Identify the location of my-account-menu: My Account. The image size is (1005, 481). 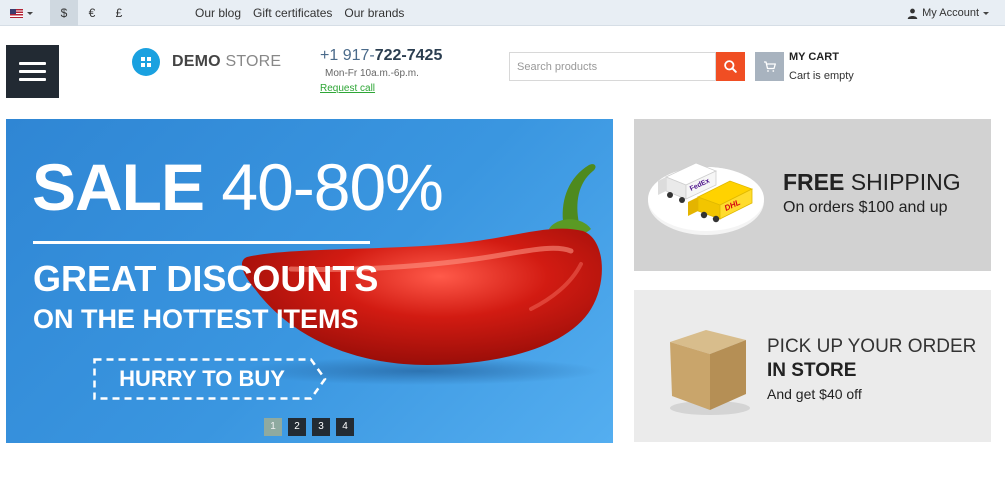
(948, 13).